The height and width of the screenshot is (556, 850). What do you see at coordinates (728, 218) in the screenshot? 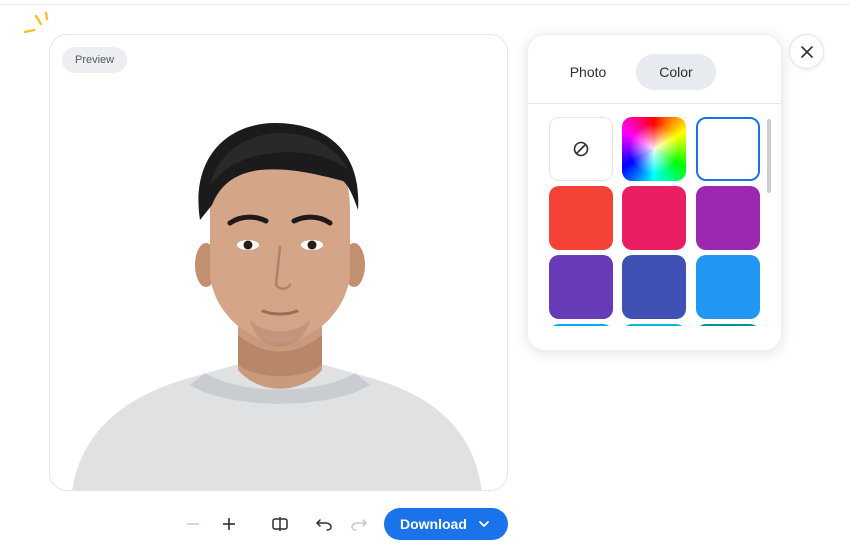
I see `swatch-purple` at bounding box center [728, 218].